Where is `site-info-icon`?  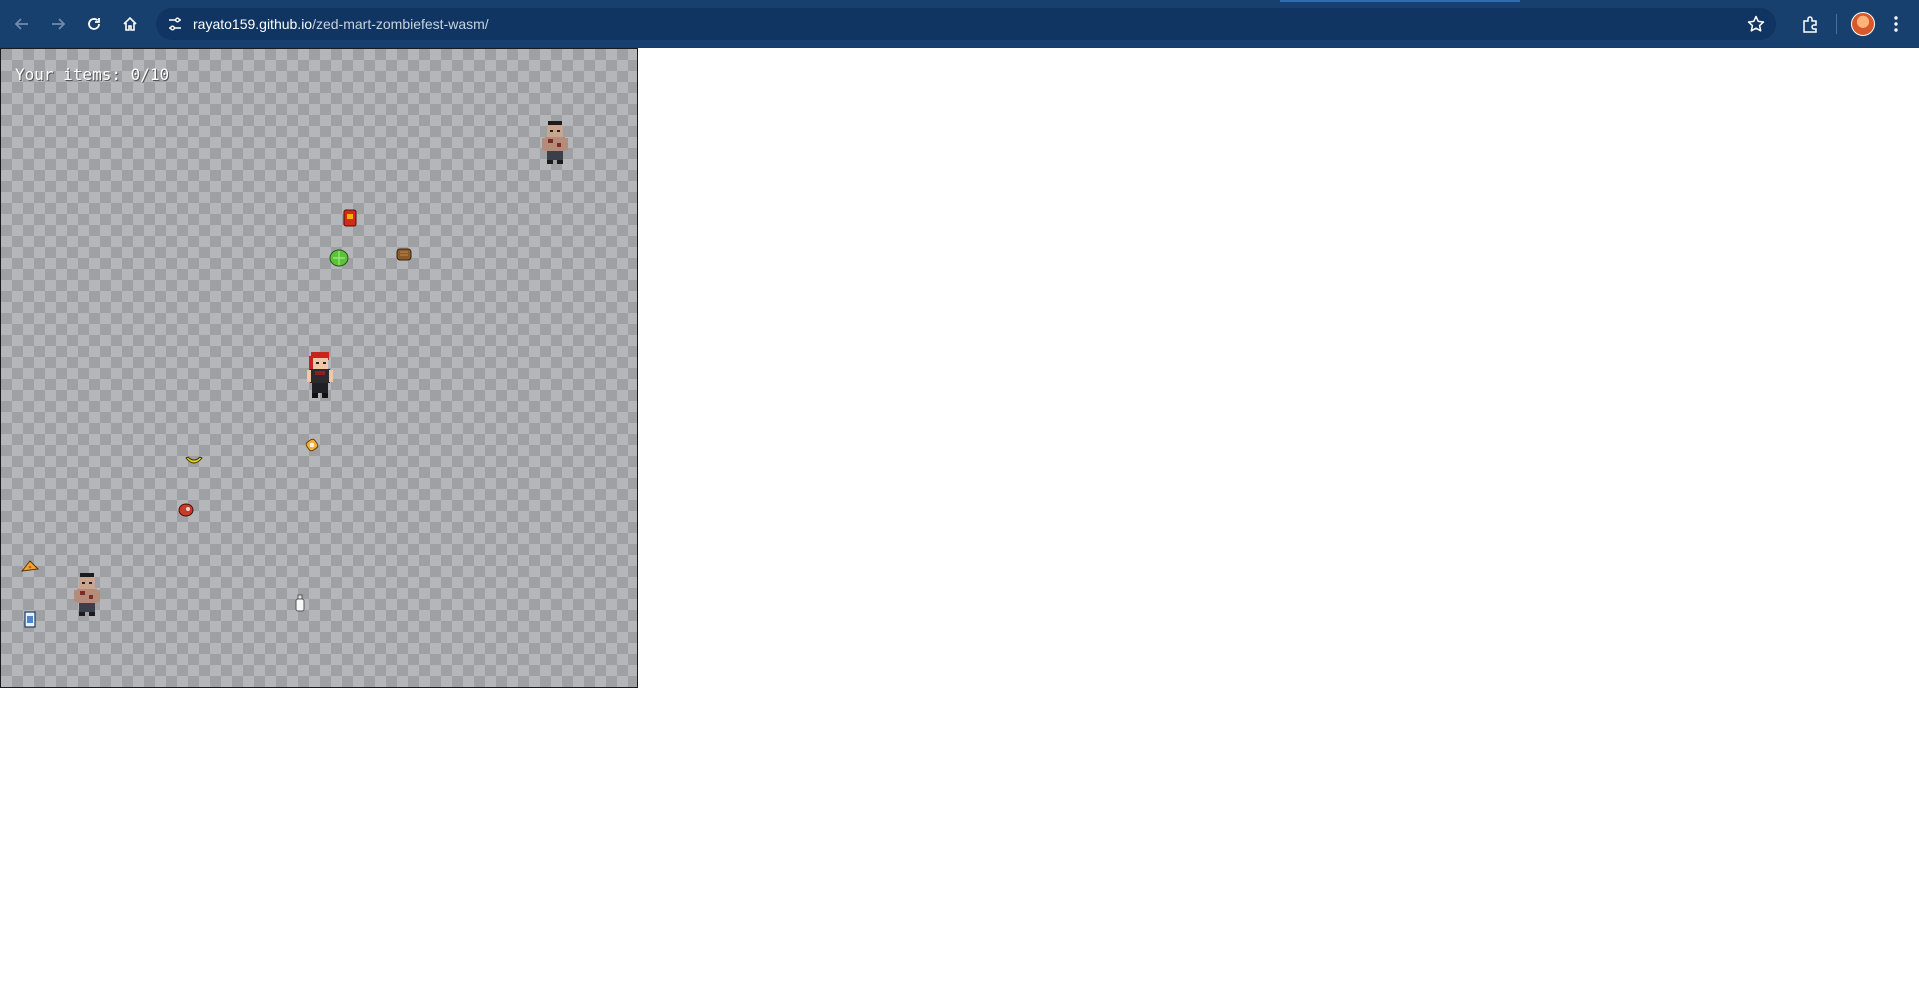
site-info-icon is located at coordinates (175, 24).